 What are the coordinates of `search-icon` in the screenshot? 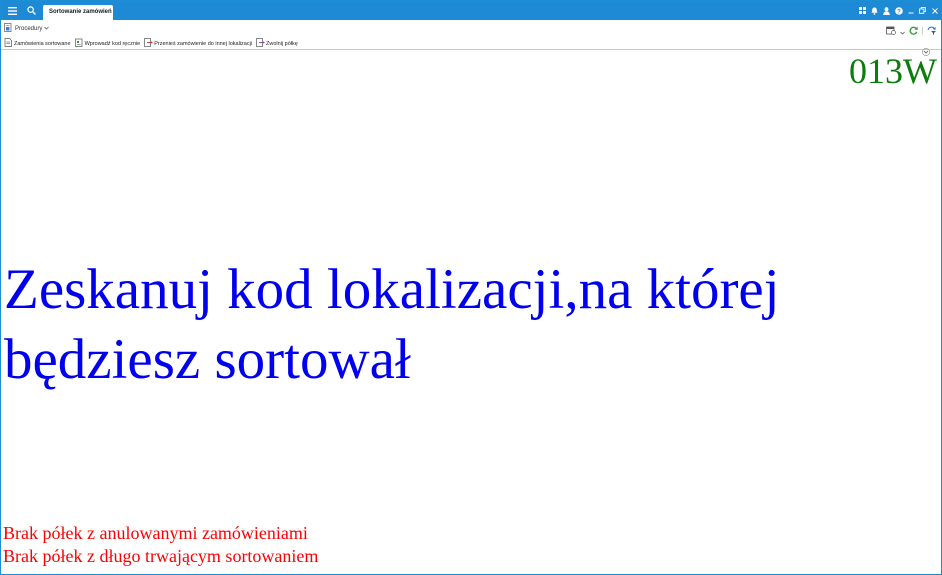 It's located at (31, 10).